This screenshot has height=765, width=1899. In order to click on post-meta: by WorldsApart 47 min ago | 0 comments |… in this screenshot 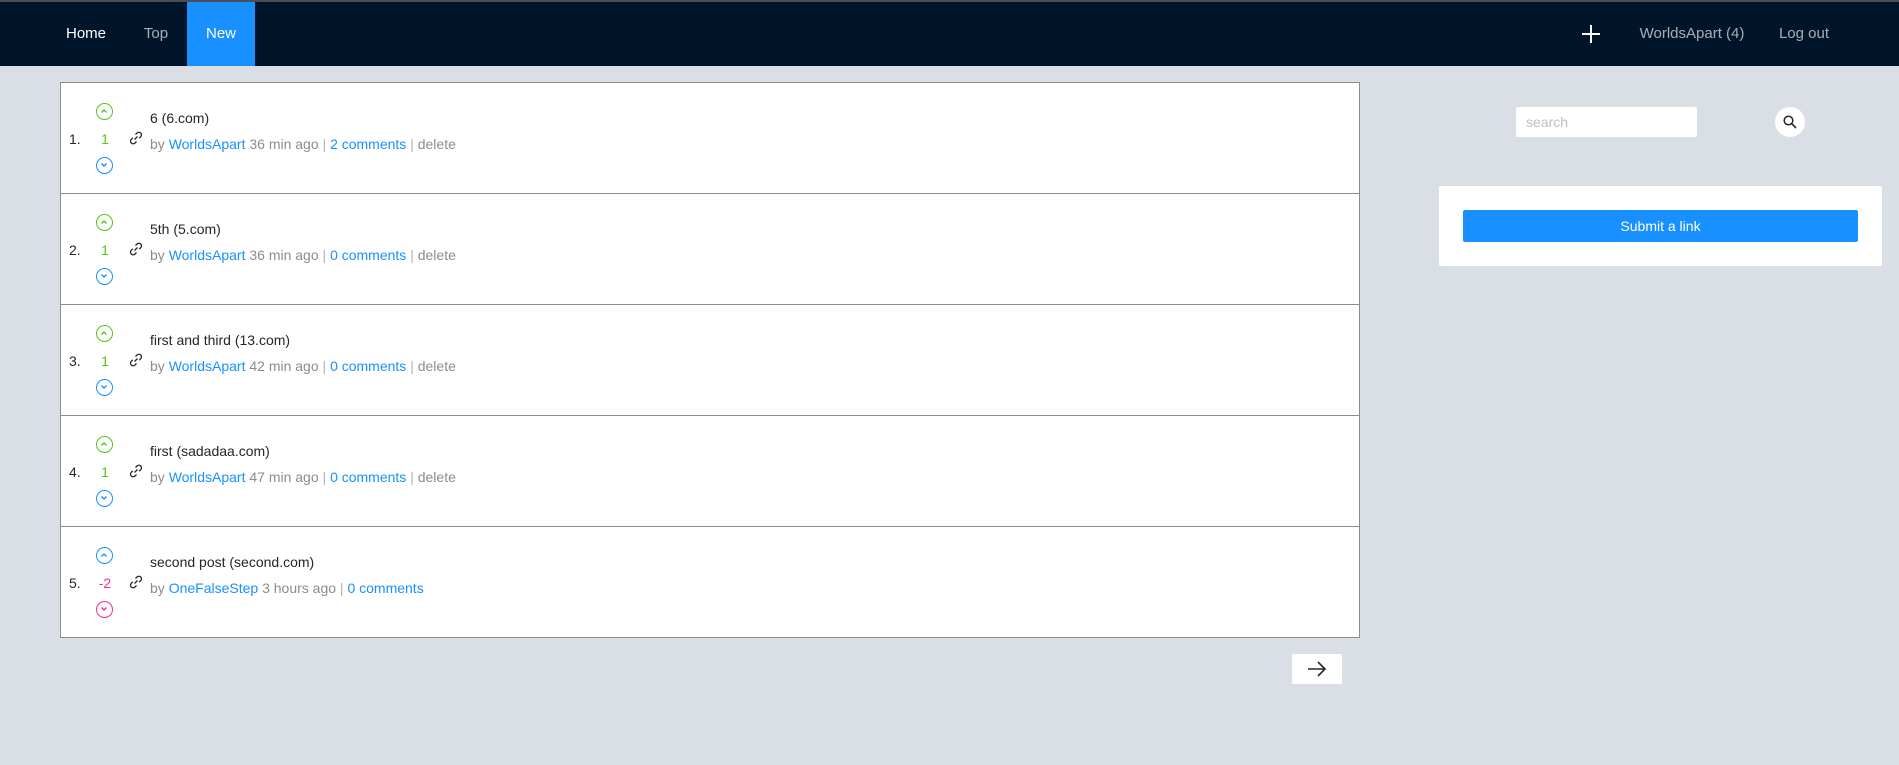, I will do `click(303, 477)`.